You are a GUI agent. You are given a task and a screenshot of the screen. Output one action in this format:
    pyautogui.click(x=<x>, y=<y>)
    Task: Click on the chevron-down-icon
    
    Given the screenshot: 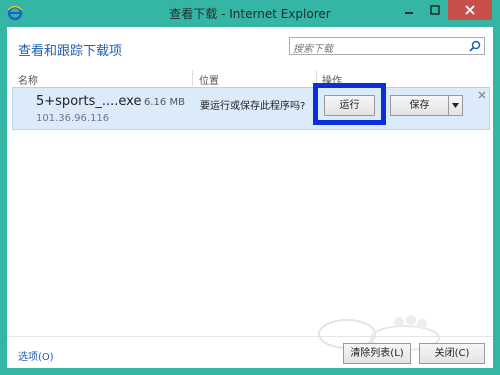 What is the action you would take?
    pyautogui.click(x=455, y=105)
    